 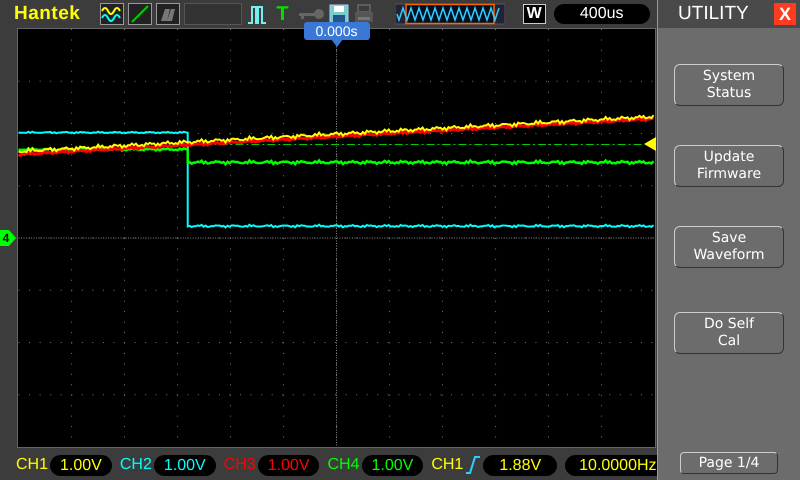 I want to click on menu-button: Do Self Cal, so click(x=729, y=333).